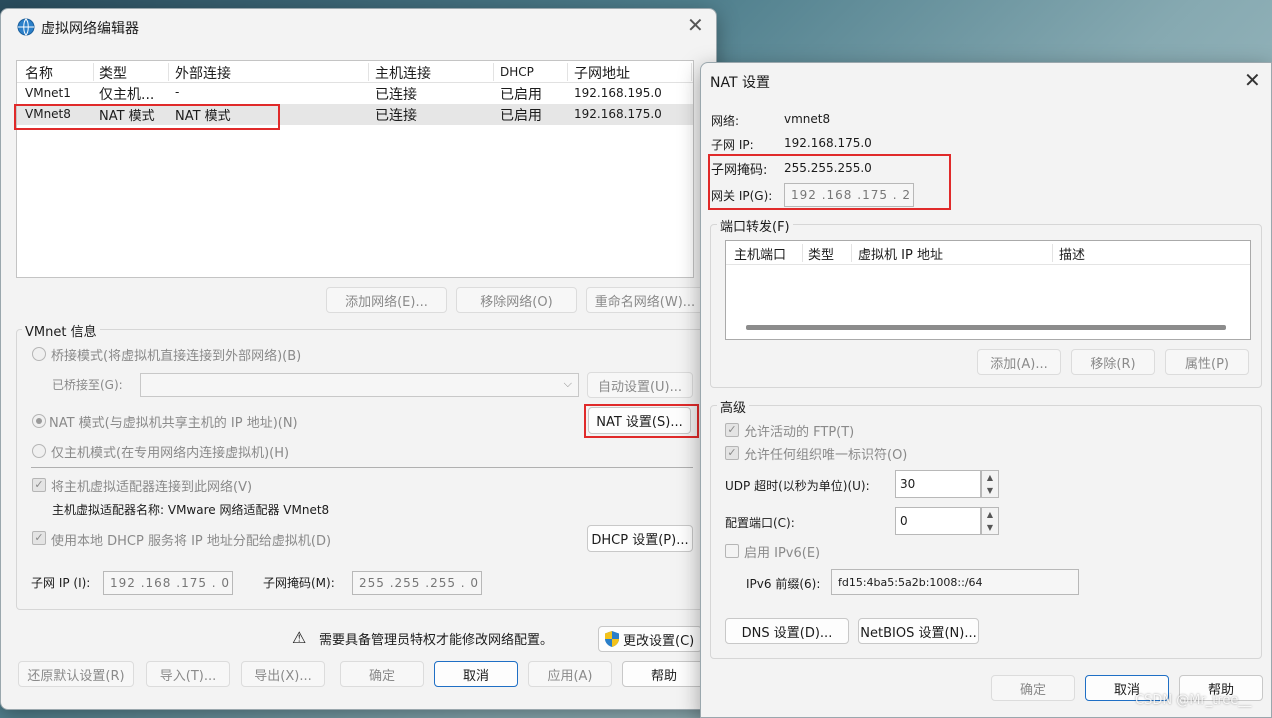  Describe the element at coordinates (417, 583) in the screenshot. I see `subnet-mask-field: 255 .255 .255 . 0` at that location.